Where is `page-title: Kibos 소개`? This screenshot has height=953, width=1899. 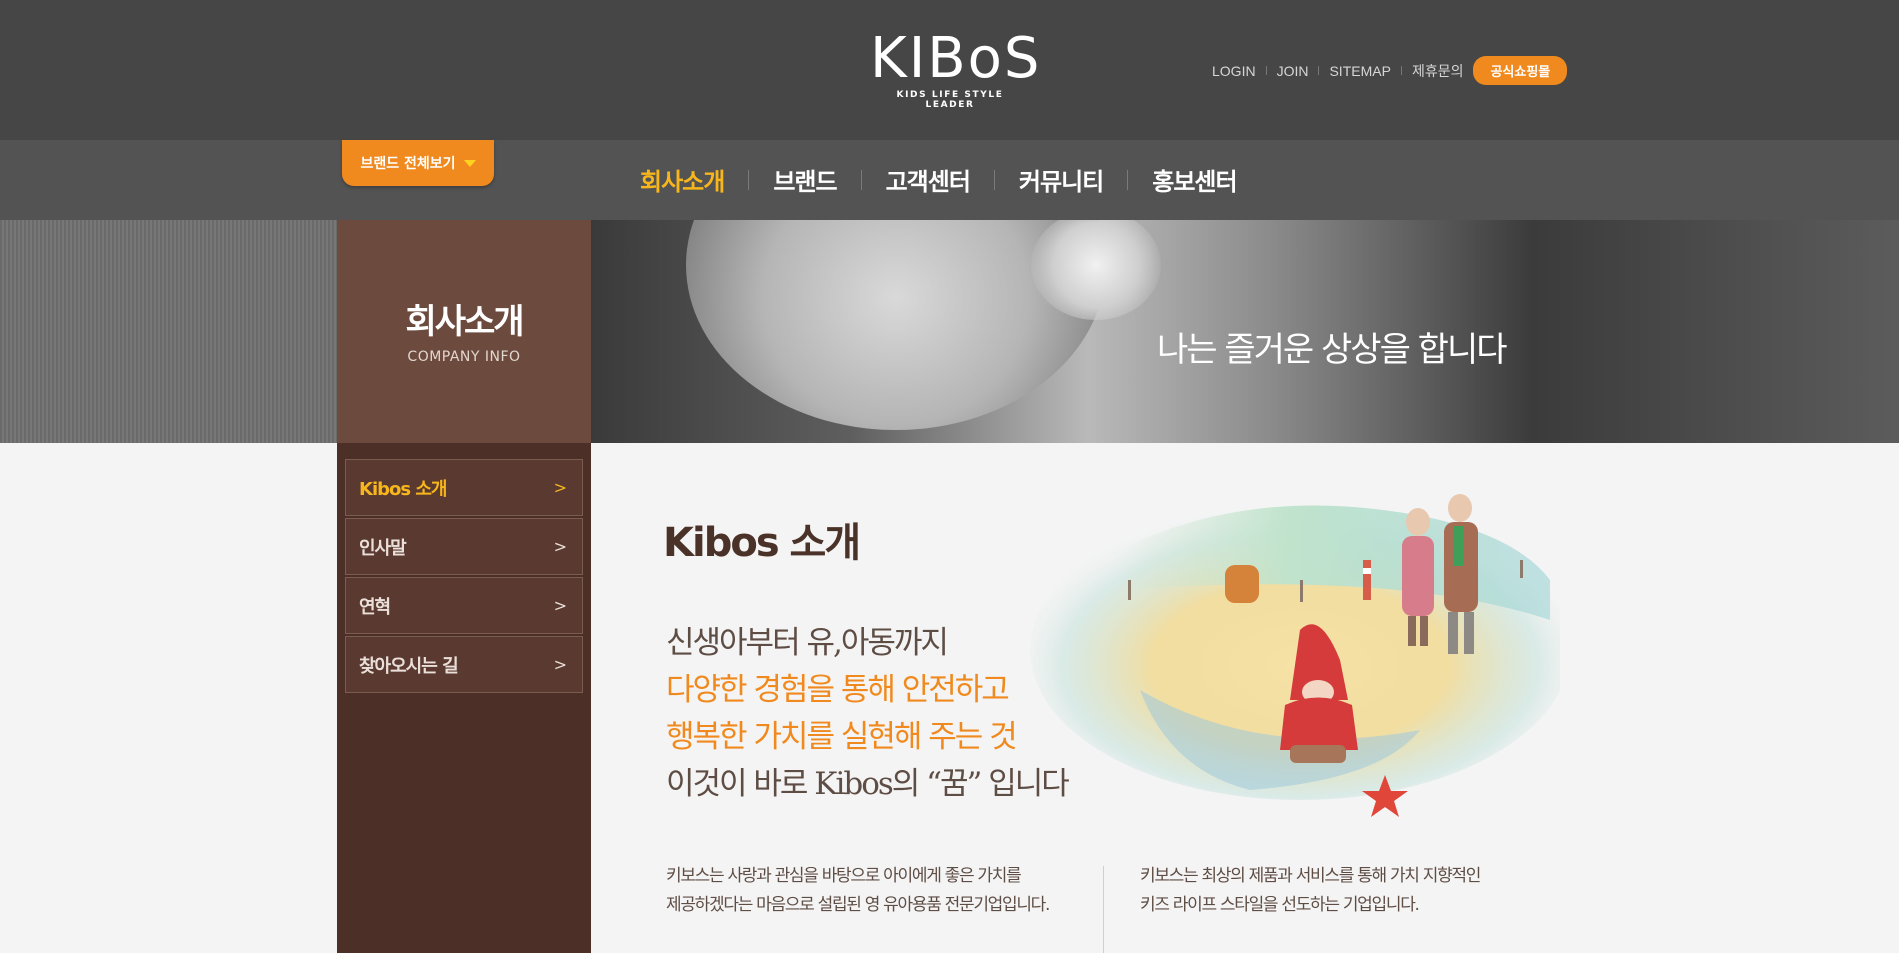
page-title: Kibos 소개 is located at coordinates (762, 543).